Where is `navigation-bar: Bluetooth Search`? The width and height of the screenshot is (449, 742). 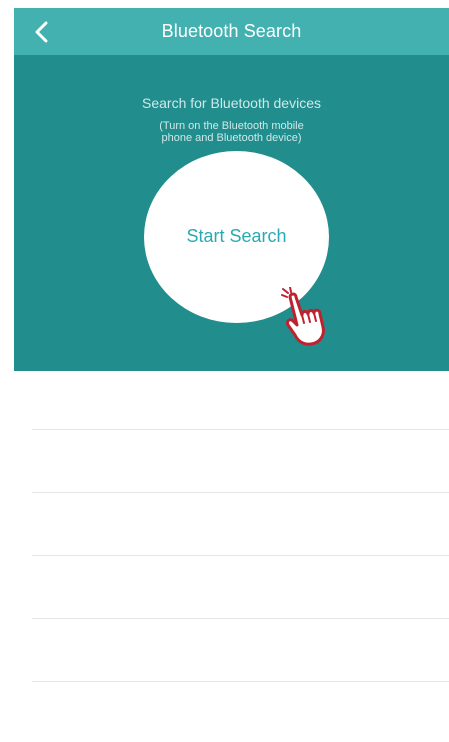 navigation-bar: Bluetooth Search is located at coordinates (231, 31).